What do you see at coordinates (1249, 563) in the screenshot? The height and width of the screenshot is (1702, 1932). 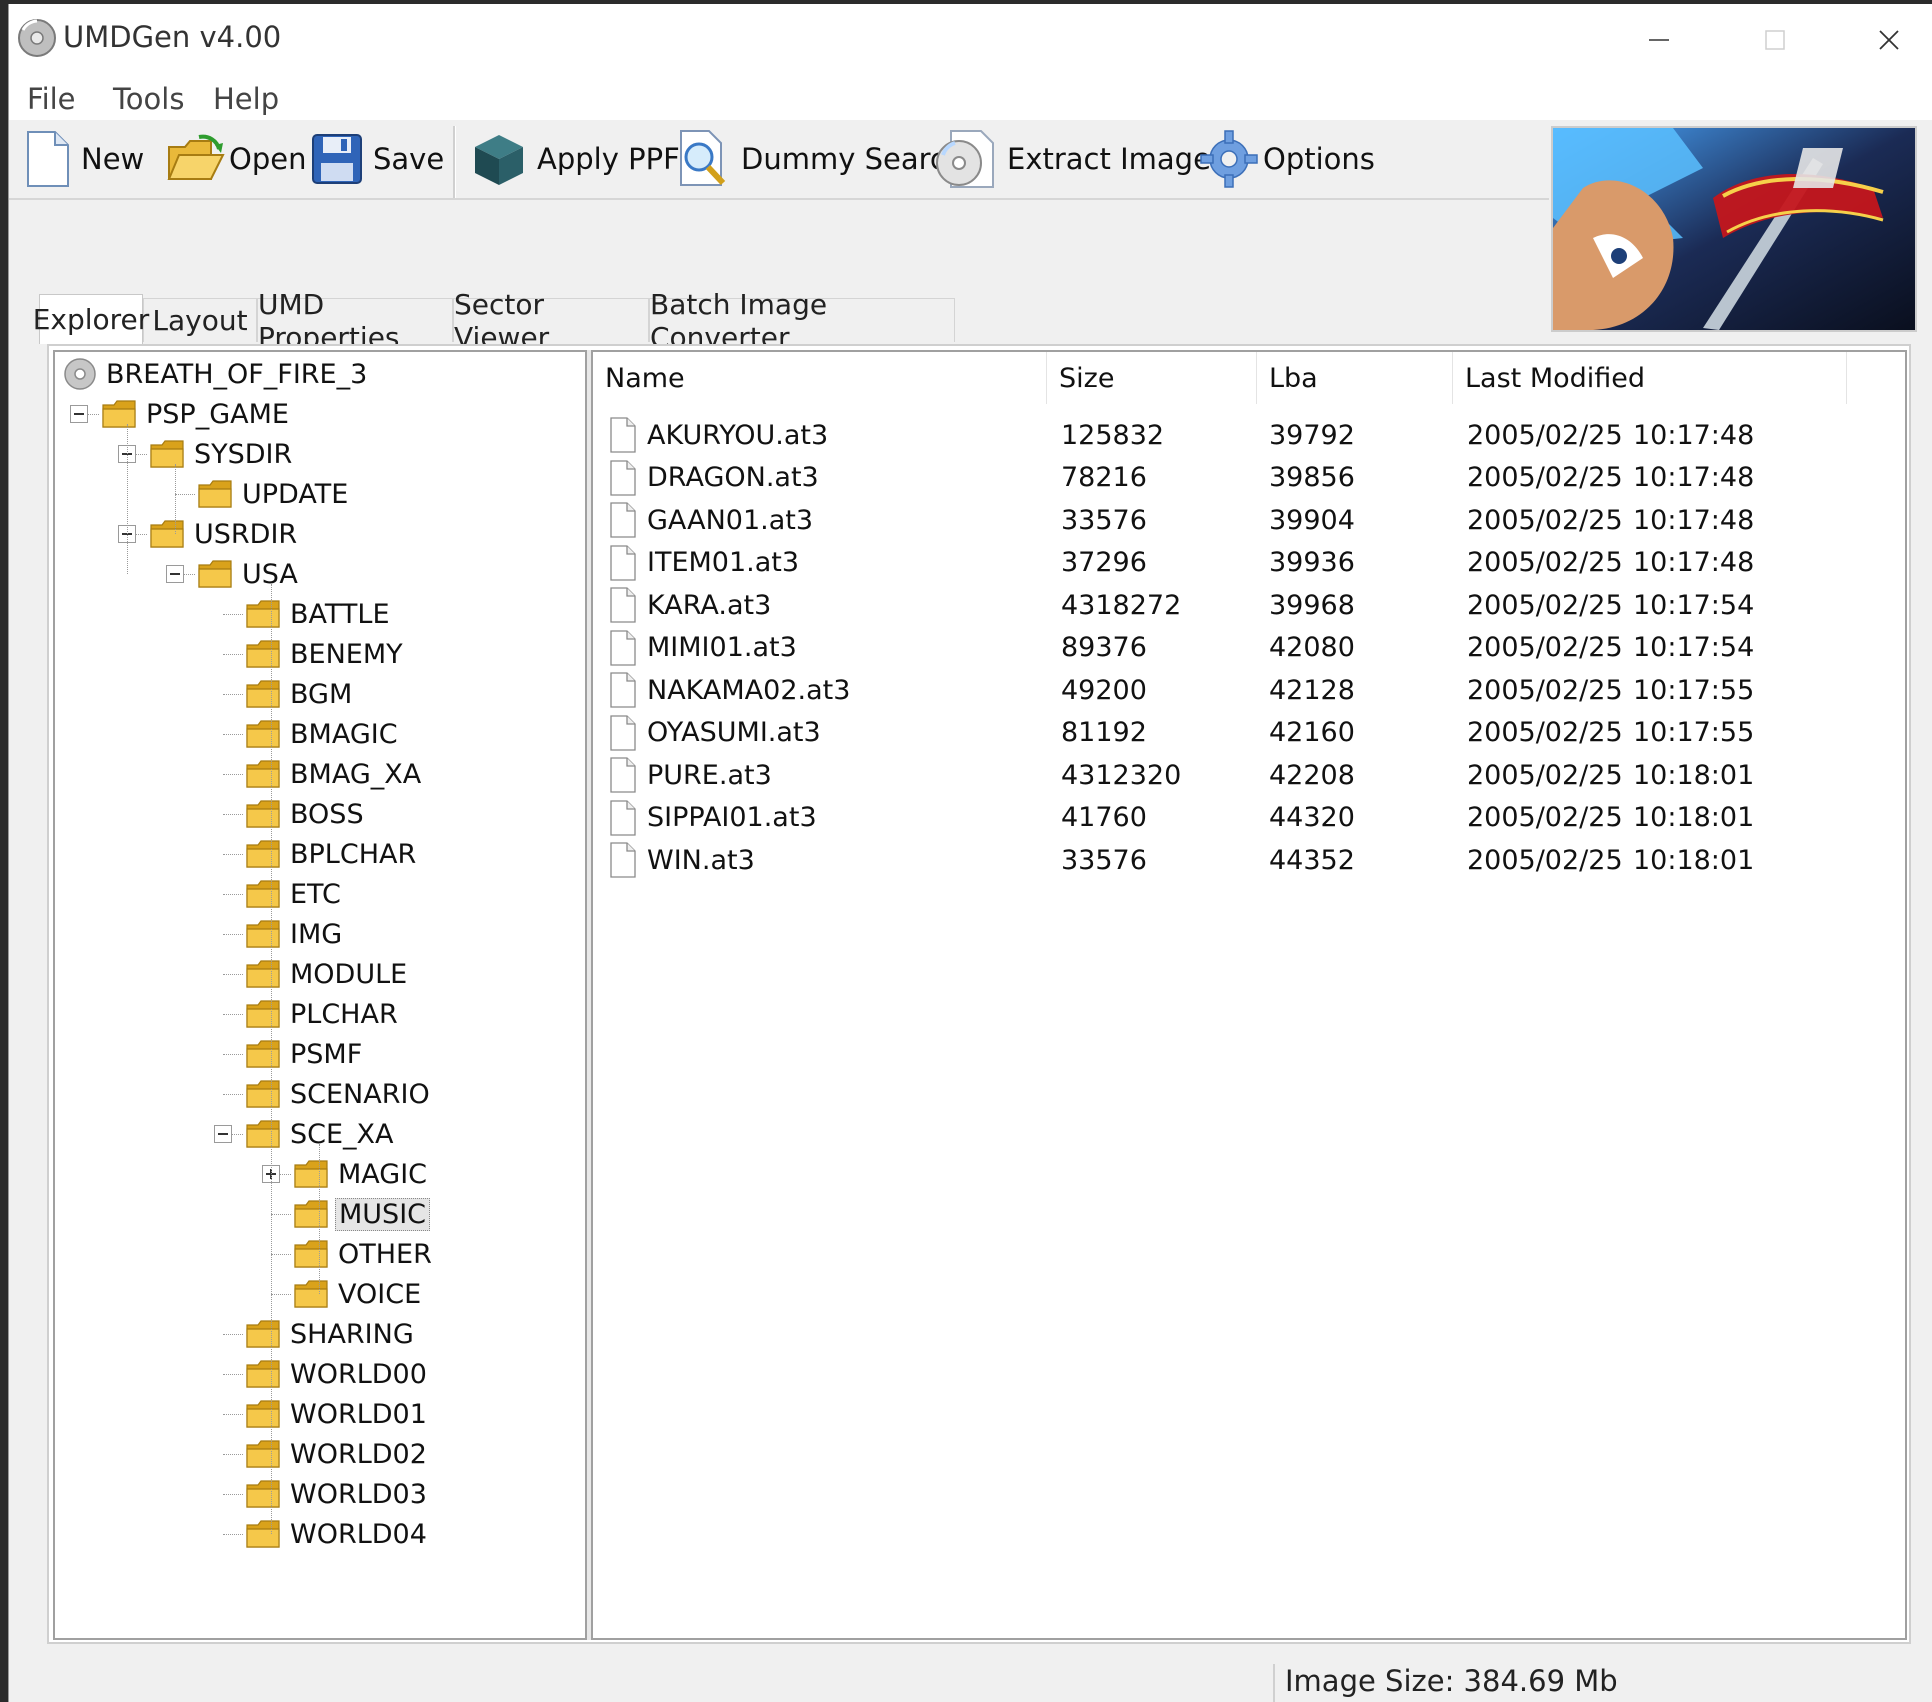 I see `table-row: ITEM01.at3 37296 39936 2005/02/25 10:17:48` at bounding box center [1249, 563].